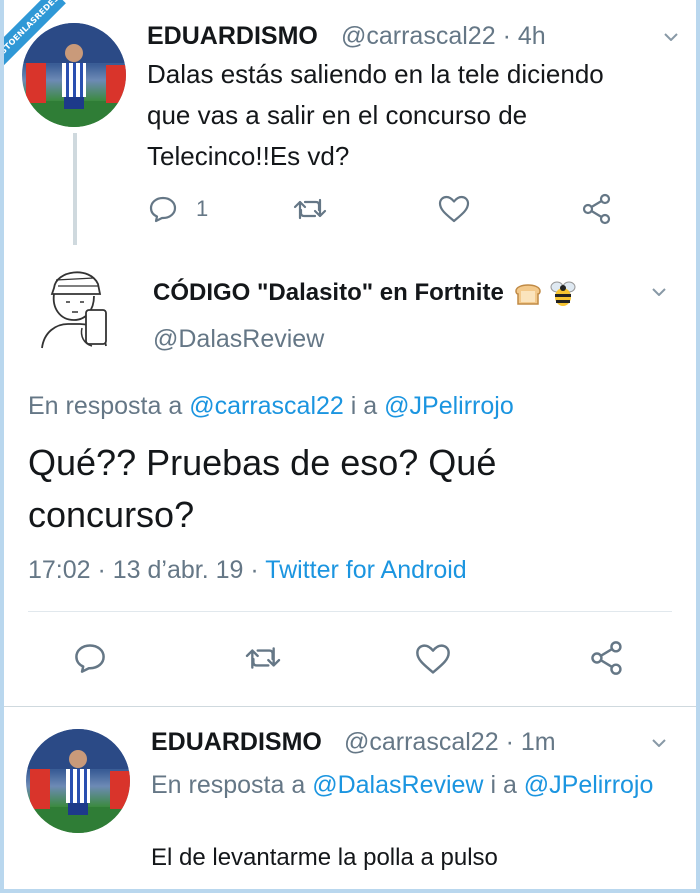  Describe the element at coordinates (248, 156) in the screenshot. I see `tweet-text-line: Telecinco!!Es vd?` at that location.